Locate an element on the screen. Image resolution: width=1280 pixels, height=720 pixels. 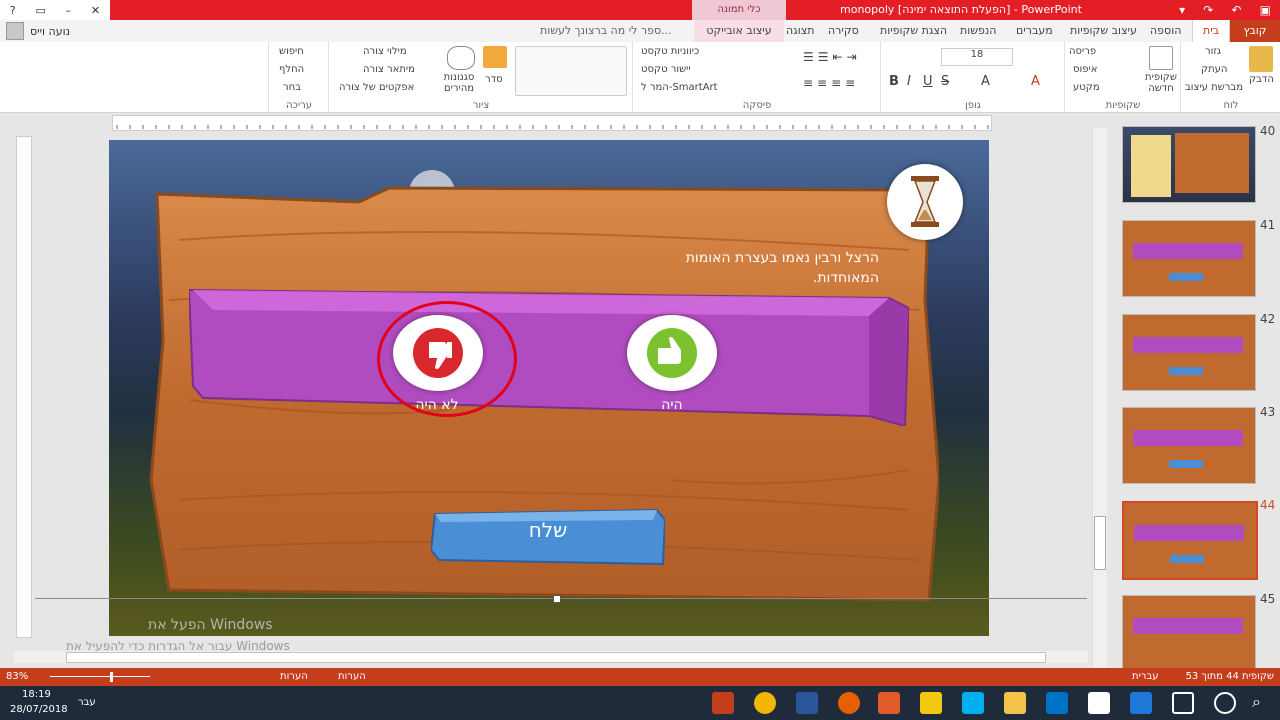
shape-outline-button: מיתאר צורה is located at coordinates (389, 69).